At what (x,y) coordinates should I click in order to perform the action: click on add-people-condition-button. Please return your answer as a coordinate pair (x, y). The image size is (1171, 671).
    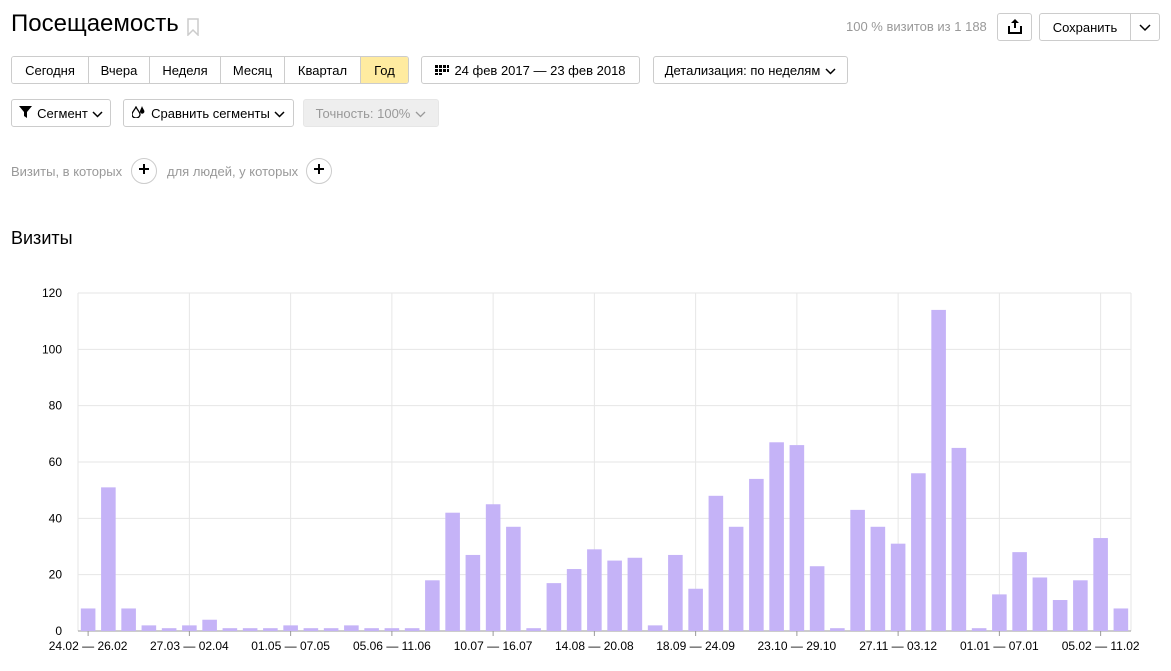
    Looking at the image, I should click on (319, 171).